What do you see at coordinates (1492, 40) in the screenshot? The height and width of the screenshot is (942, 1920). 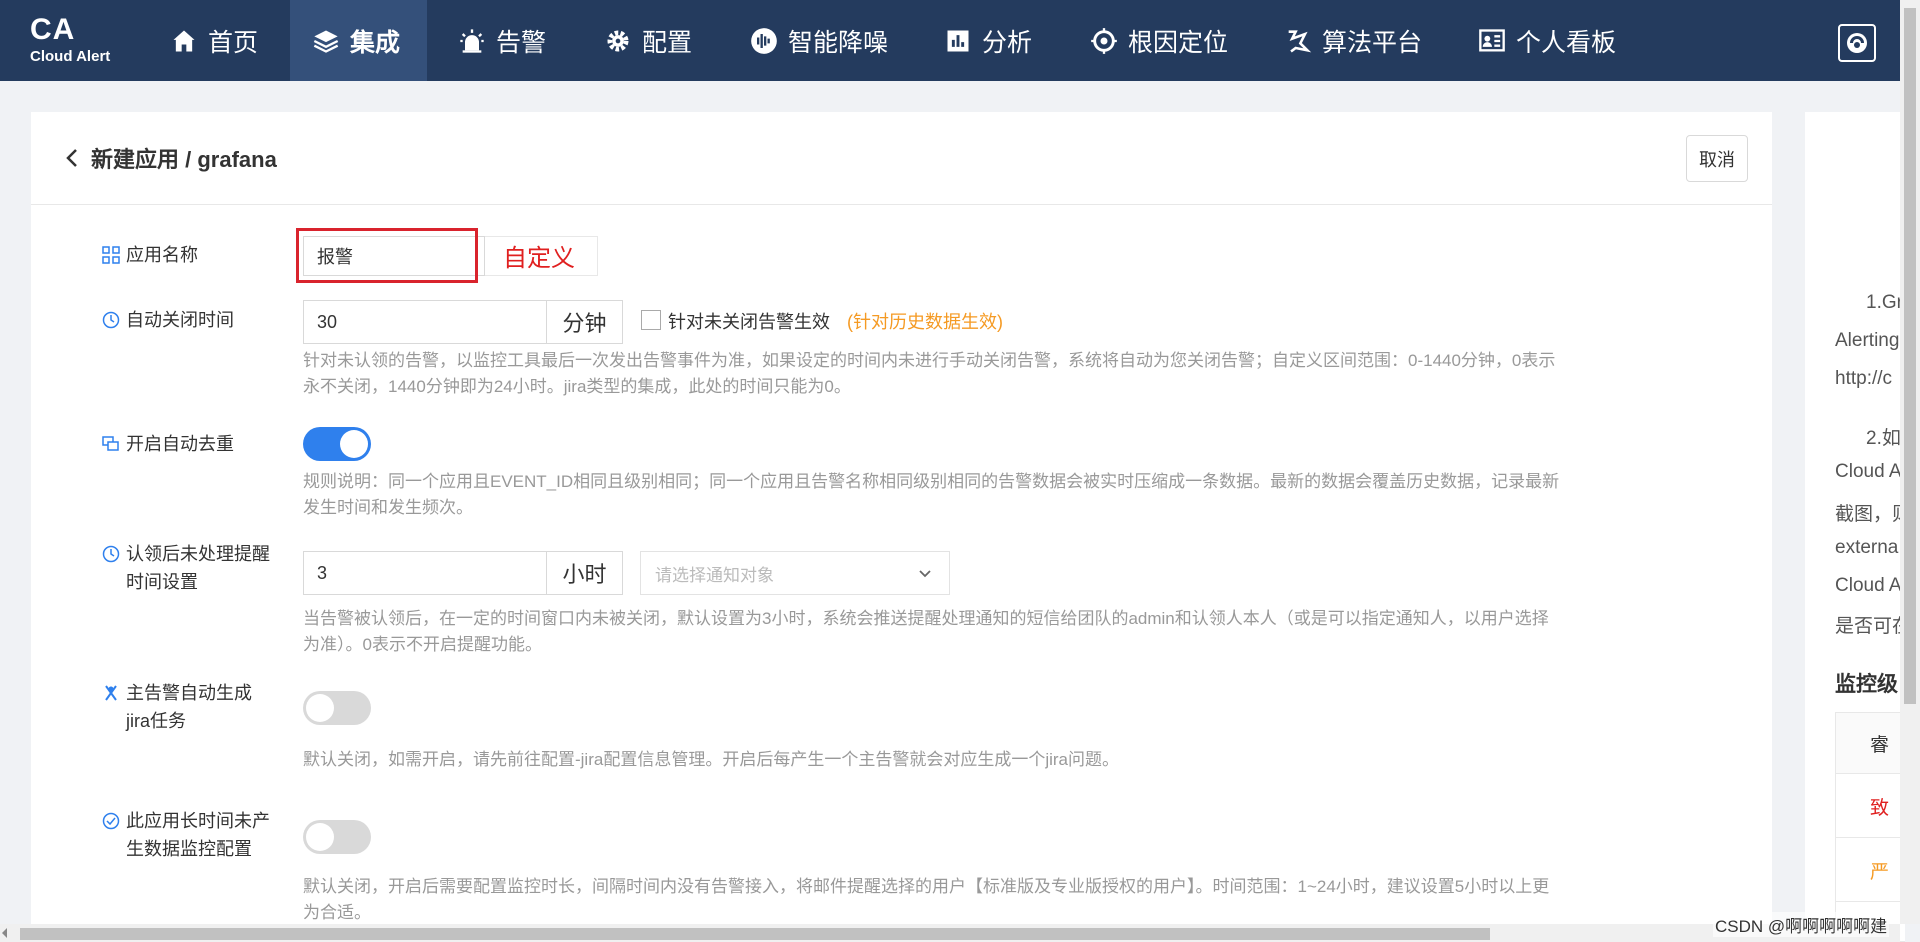 I see `dashboard-icon` at bounding box center [1492, 40].